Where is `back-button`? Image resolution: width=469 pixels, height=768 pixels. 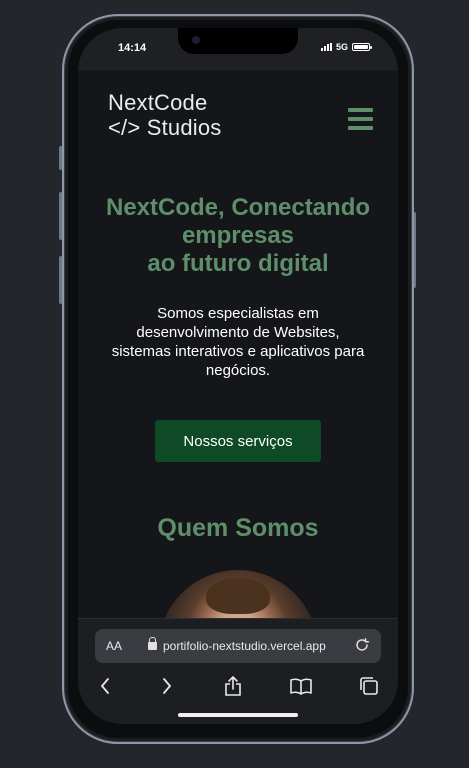
back-button is located at coordinates (105, 686).